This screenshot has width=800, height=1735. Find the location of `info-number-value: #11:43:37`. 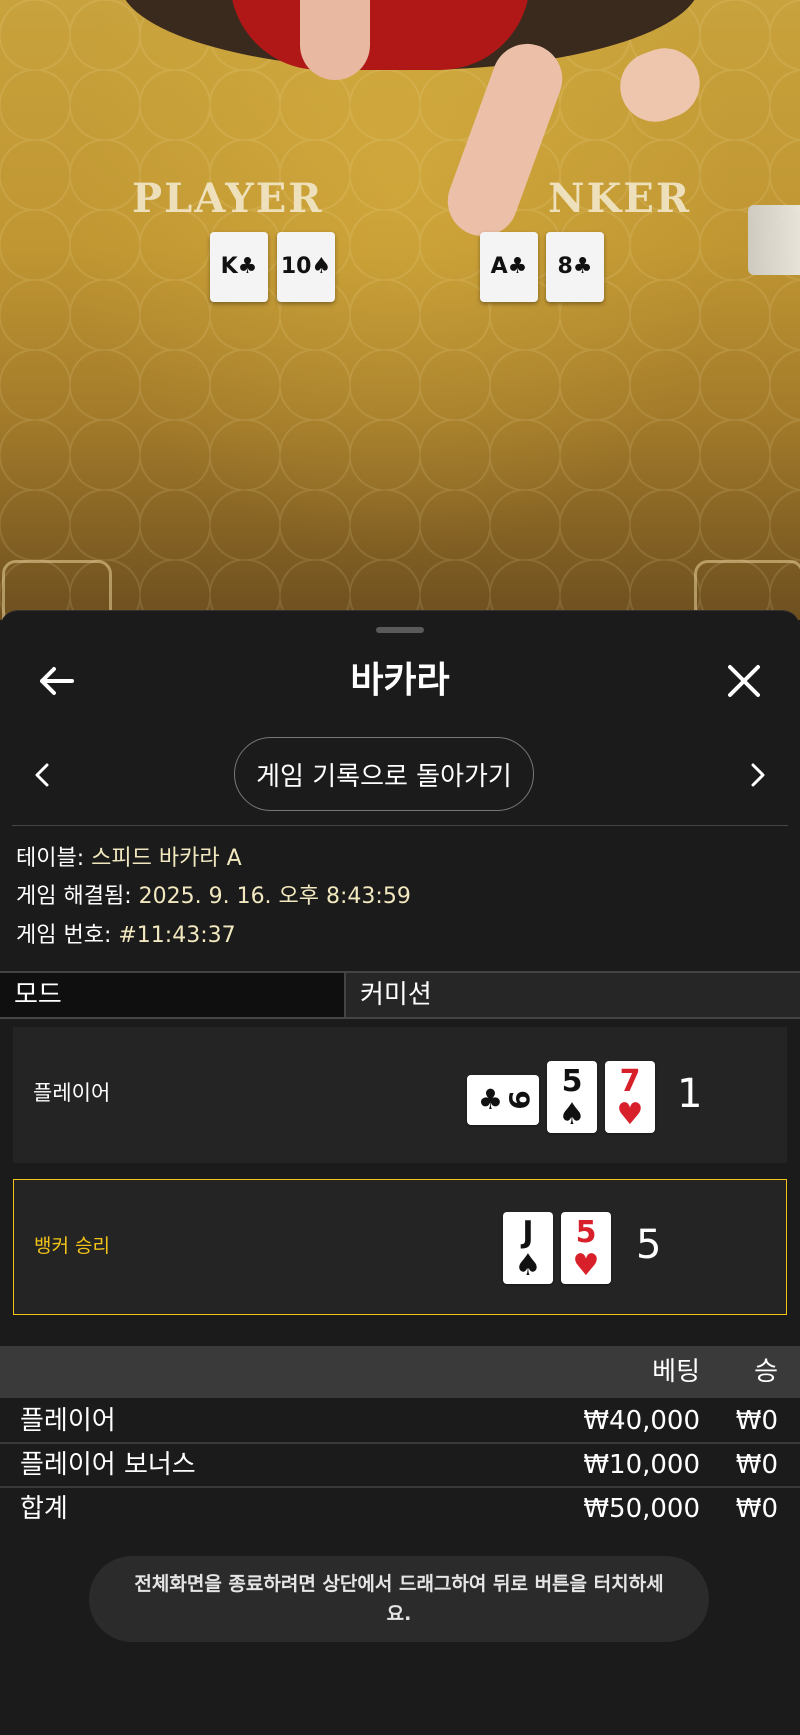

info-number-value: #11:43:37 is located at coordinates (177, 935).